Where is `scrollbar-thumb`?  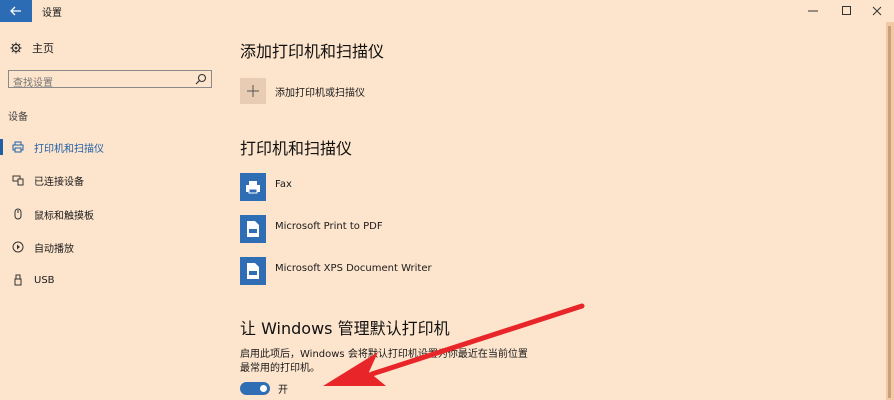
scrollbar-thumb is located at coordinates (889, 212).